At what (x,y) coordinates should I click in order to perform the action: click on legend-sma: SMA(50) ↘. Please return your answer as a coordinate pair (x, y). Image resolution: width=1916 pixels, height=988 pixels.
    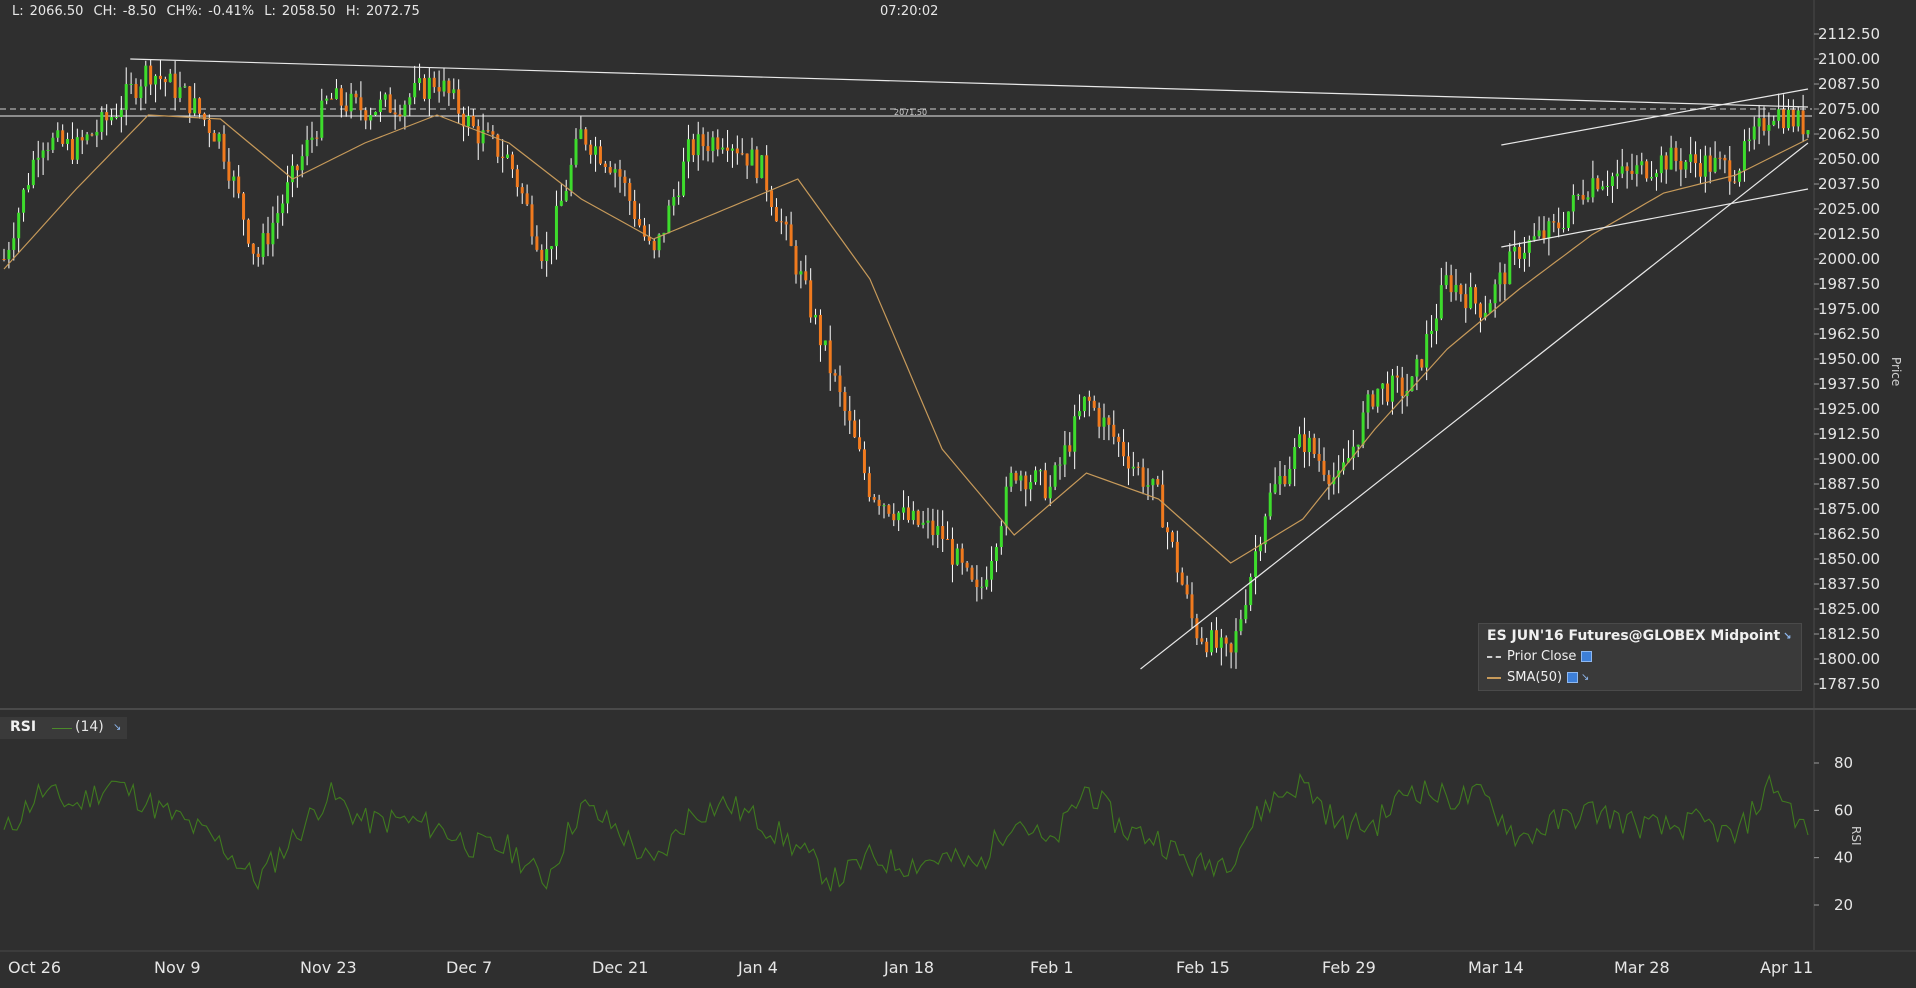
    Looking at the image, I should click on (1538, 677).